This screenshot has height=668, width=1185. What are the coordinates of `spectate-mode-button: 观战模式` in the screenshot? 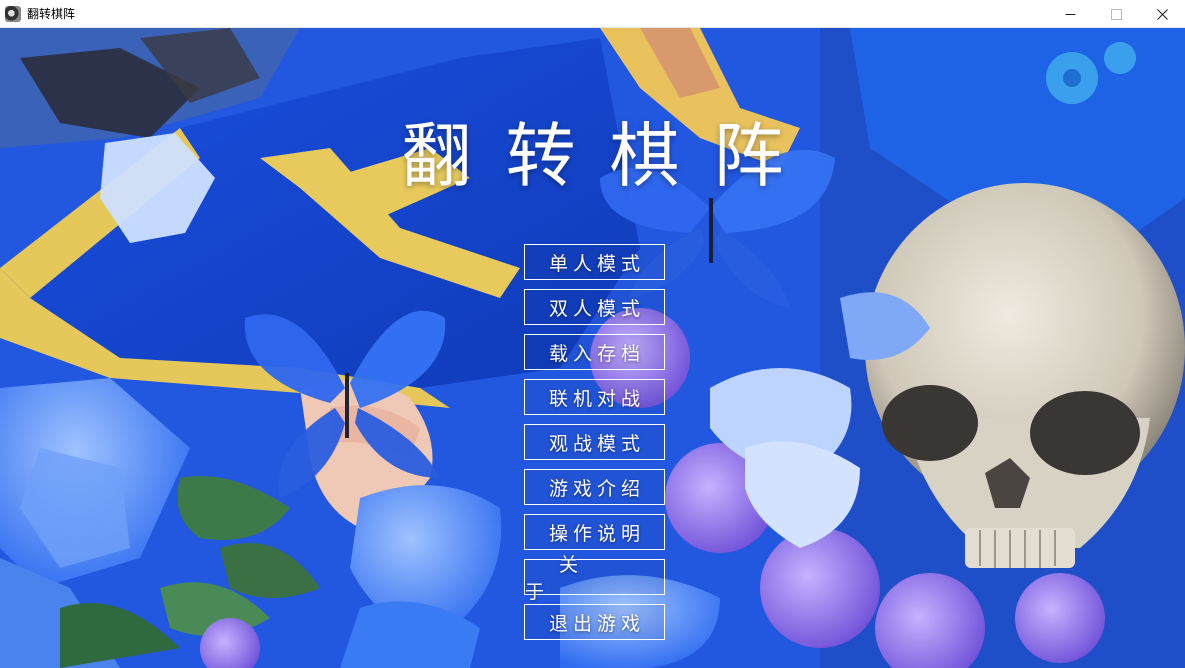 It's located at (594, 442).